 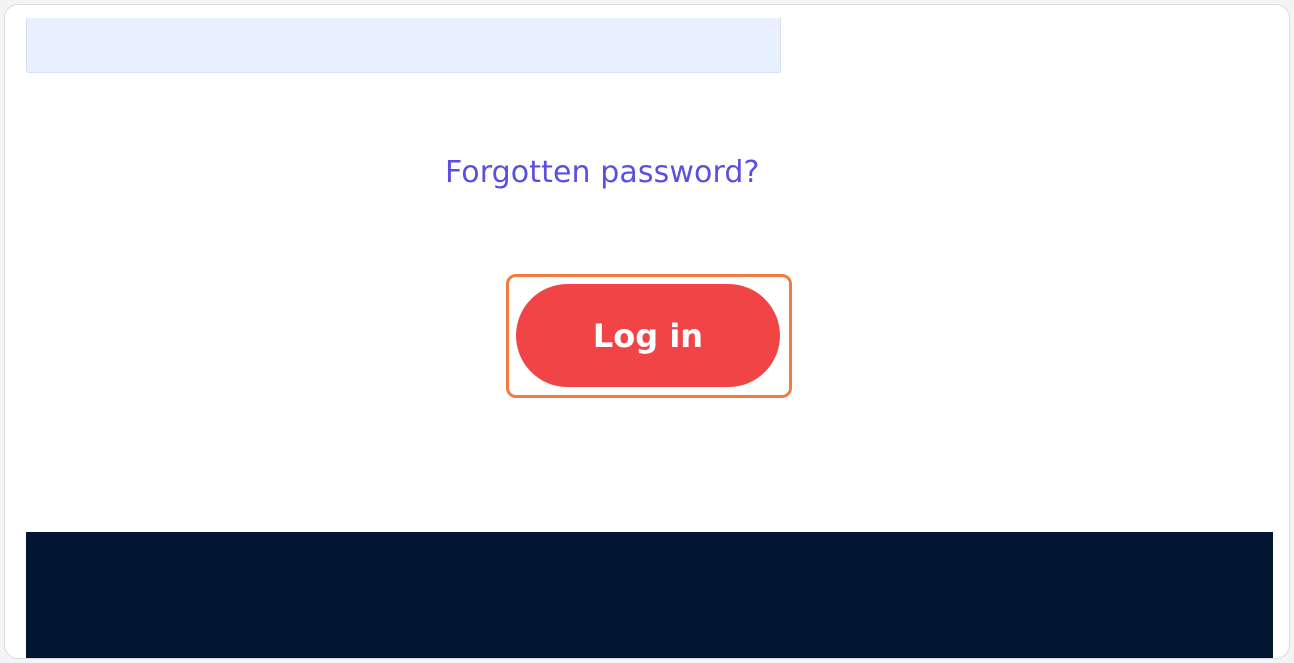 What do you see at coordinates (648, 335) in the screenshot?
I see `login-button: Log in` at bounding box center [648, 335].